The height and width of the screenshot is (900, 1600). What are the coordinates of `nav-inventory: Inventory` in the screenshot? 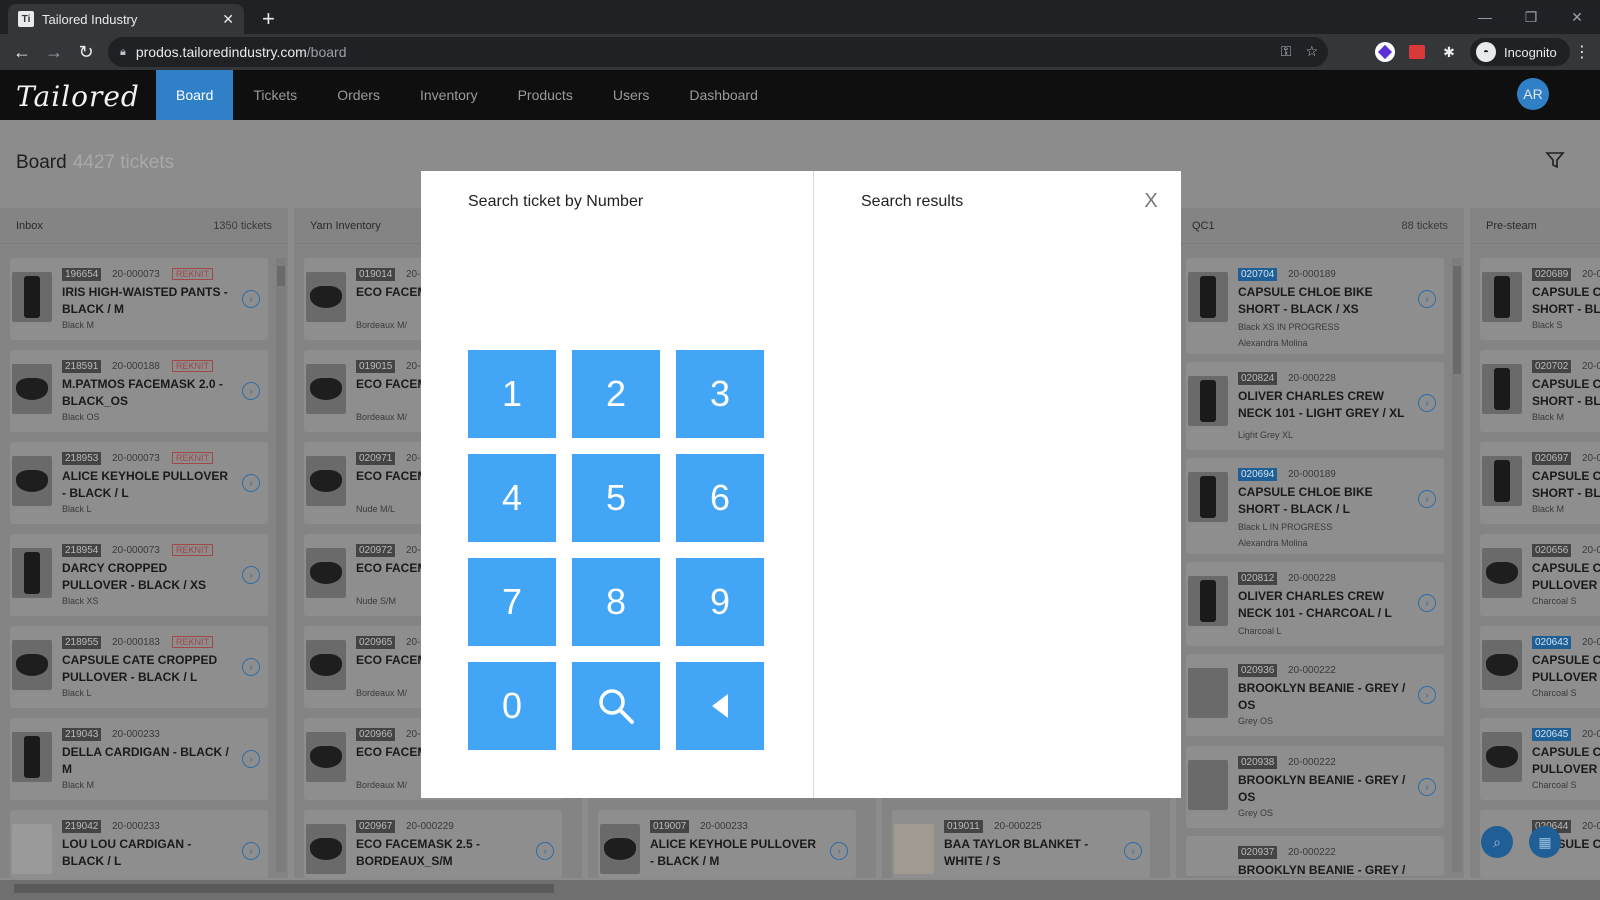 It's located at (449, 95).